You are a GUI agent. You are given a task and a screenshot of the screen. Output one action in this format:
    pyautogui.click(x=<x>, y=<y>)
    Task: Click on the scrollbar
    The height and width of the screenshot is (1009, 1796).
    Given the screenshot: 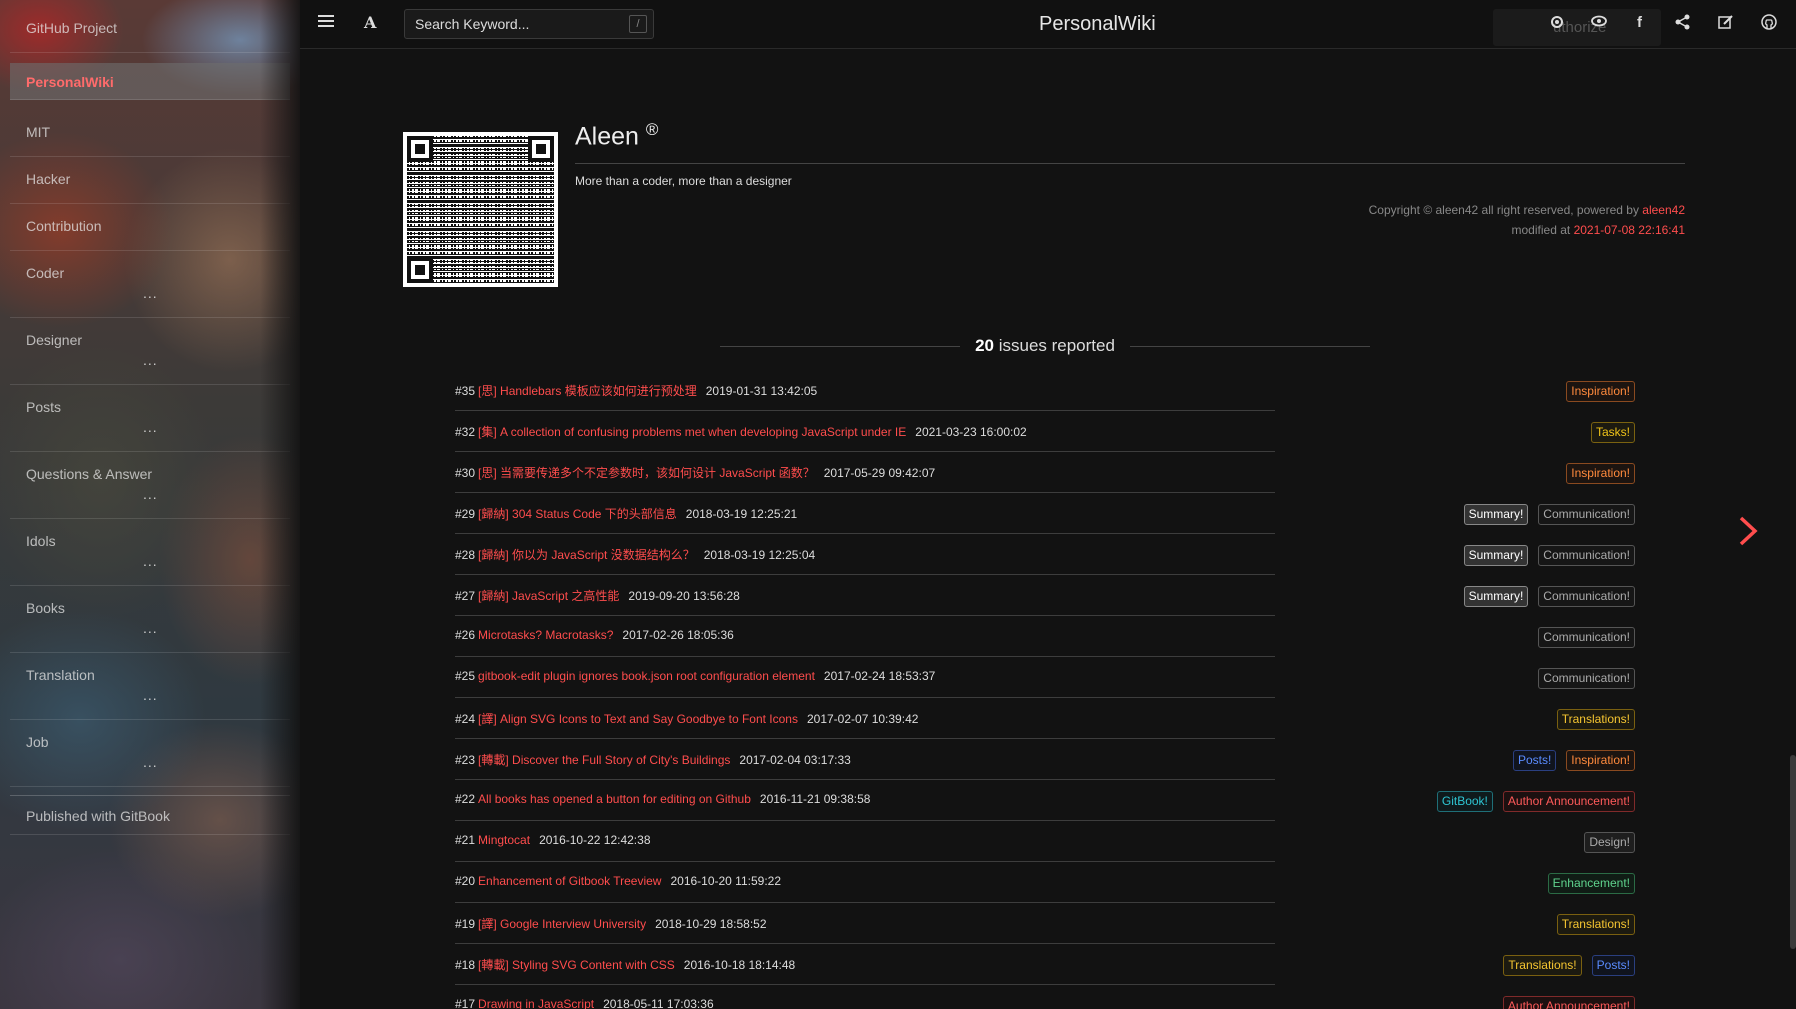 What is the action you would take?
    pyautogui.click(x=1793, y=852)
    